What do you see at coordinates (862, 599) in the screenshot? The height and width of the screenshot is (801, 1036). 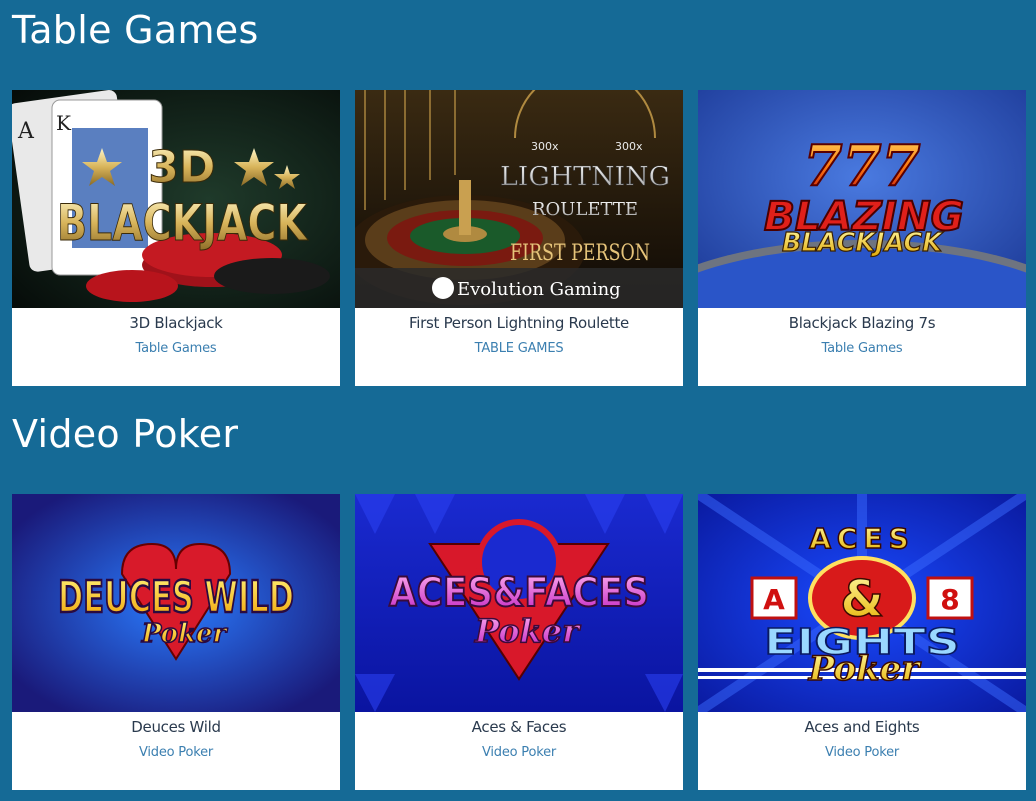 I see `art-ampersand: &` at bounding box center [862, 599].